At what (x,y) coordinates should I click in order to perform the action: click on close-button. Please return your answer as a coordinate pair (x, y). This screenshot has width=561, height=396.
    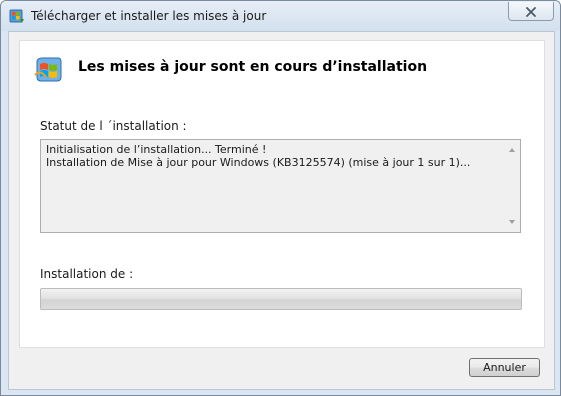
    Looking at the image, I should click on (531, 11).